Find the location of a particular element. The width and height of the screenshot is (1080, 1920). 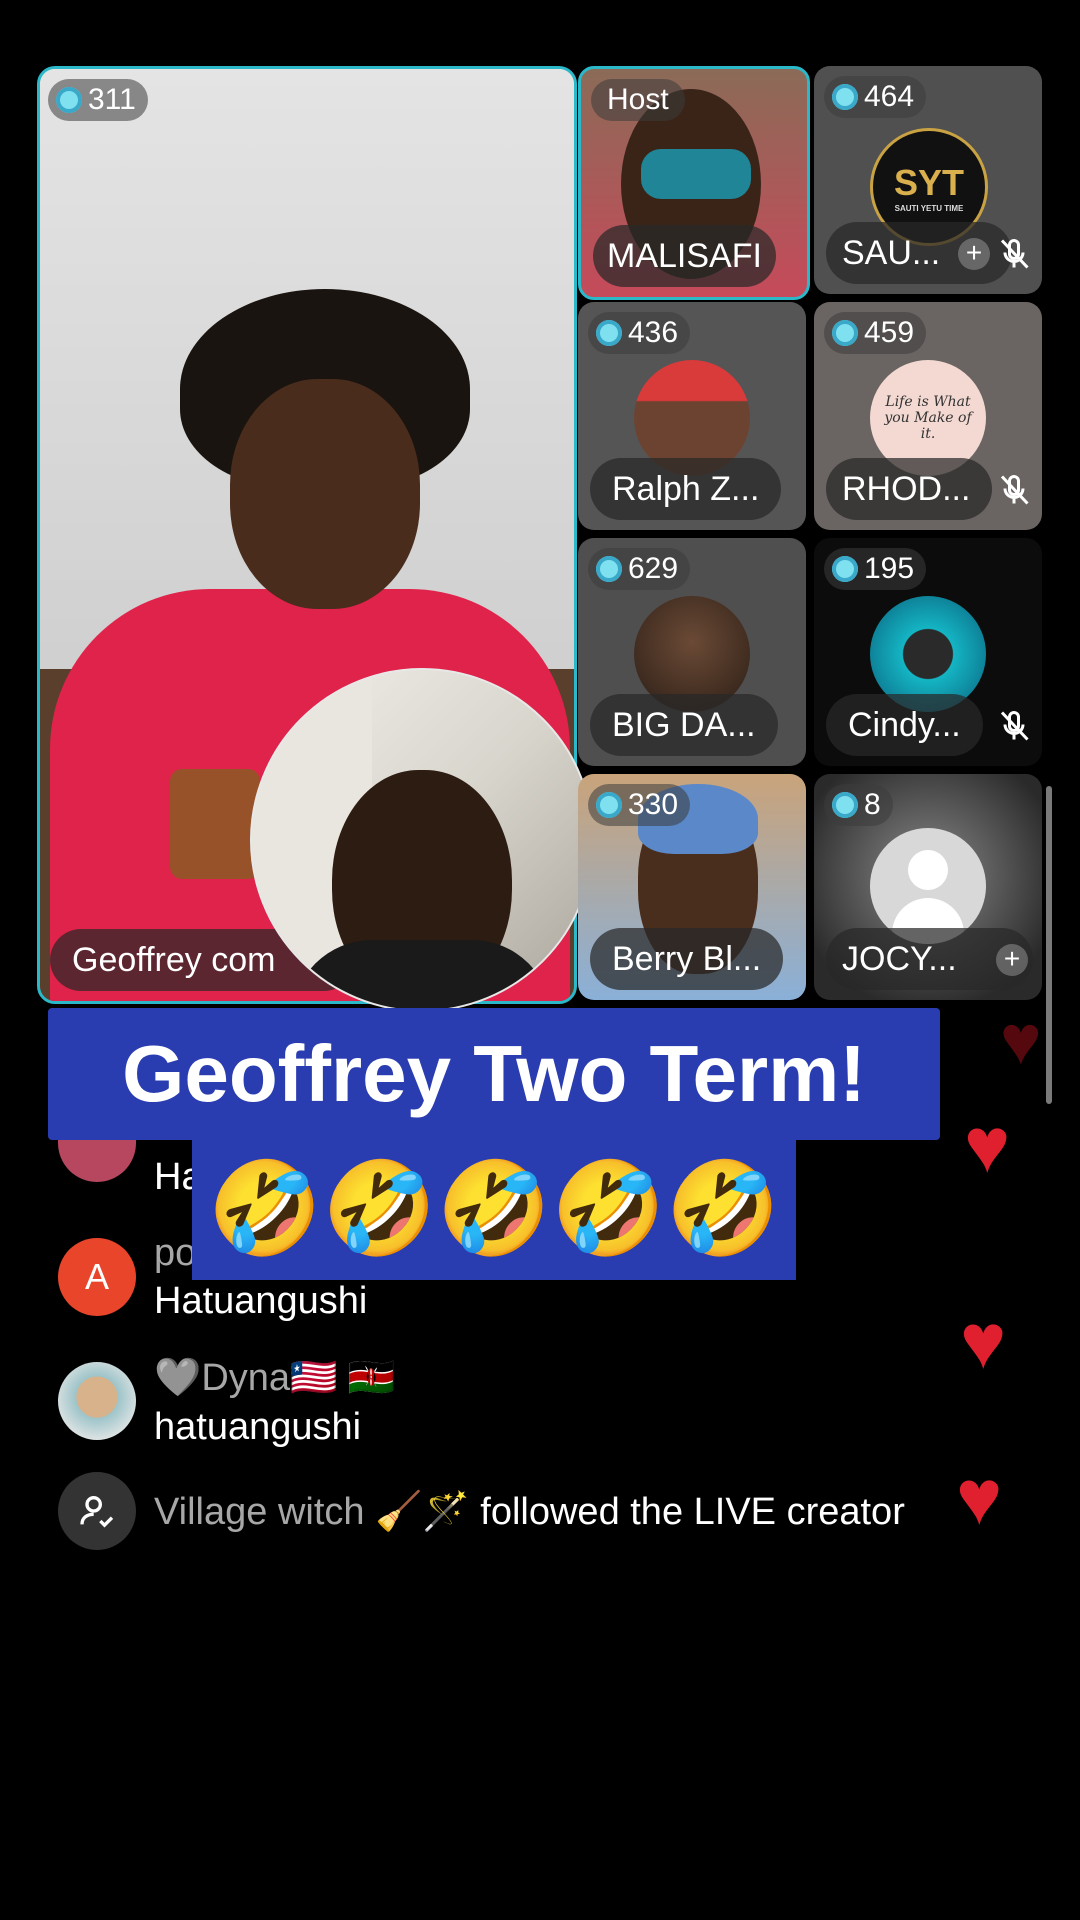

commenter-avatar is located at coordinates (97, 1401).